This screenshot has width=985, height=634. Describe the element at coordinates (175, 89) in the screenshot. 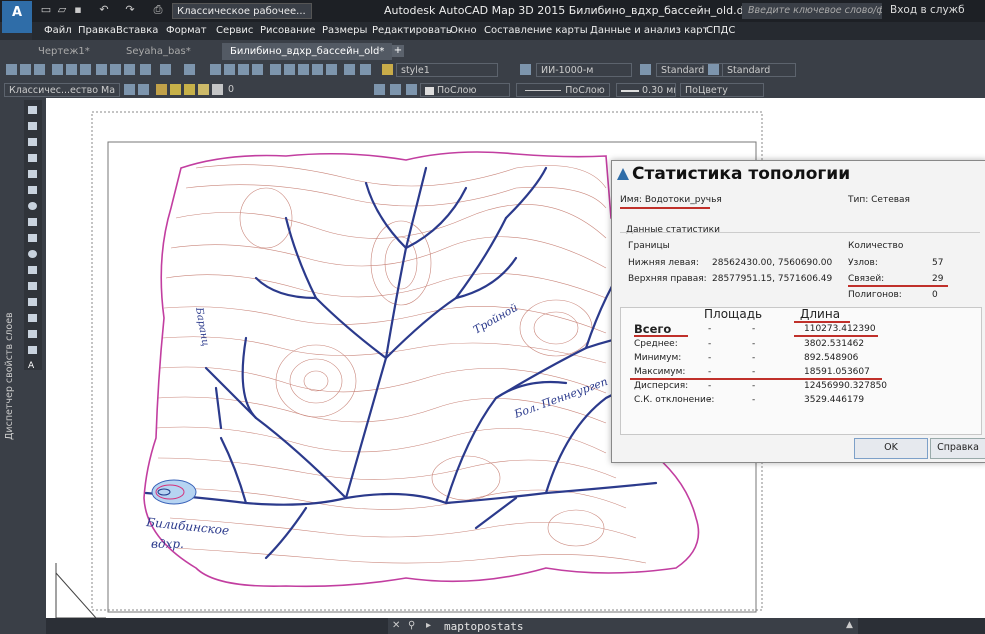

I see `lightbulb-icon` at that location.